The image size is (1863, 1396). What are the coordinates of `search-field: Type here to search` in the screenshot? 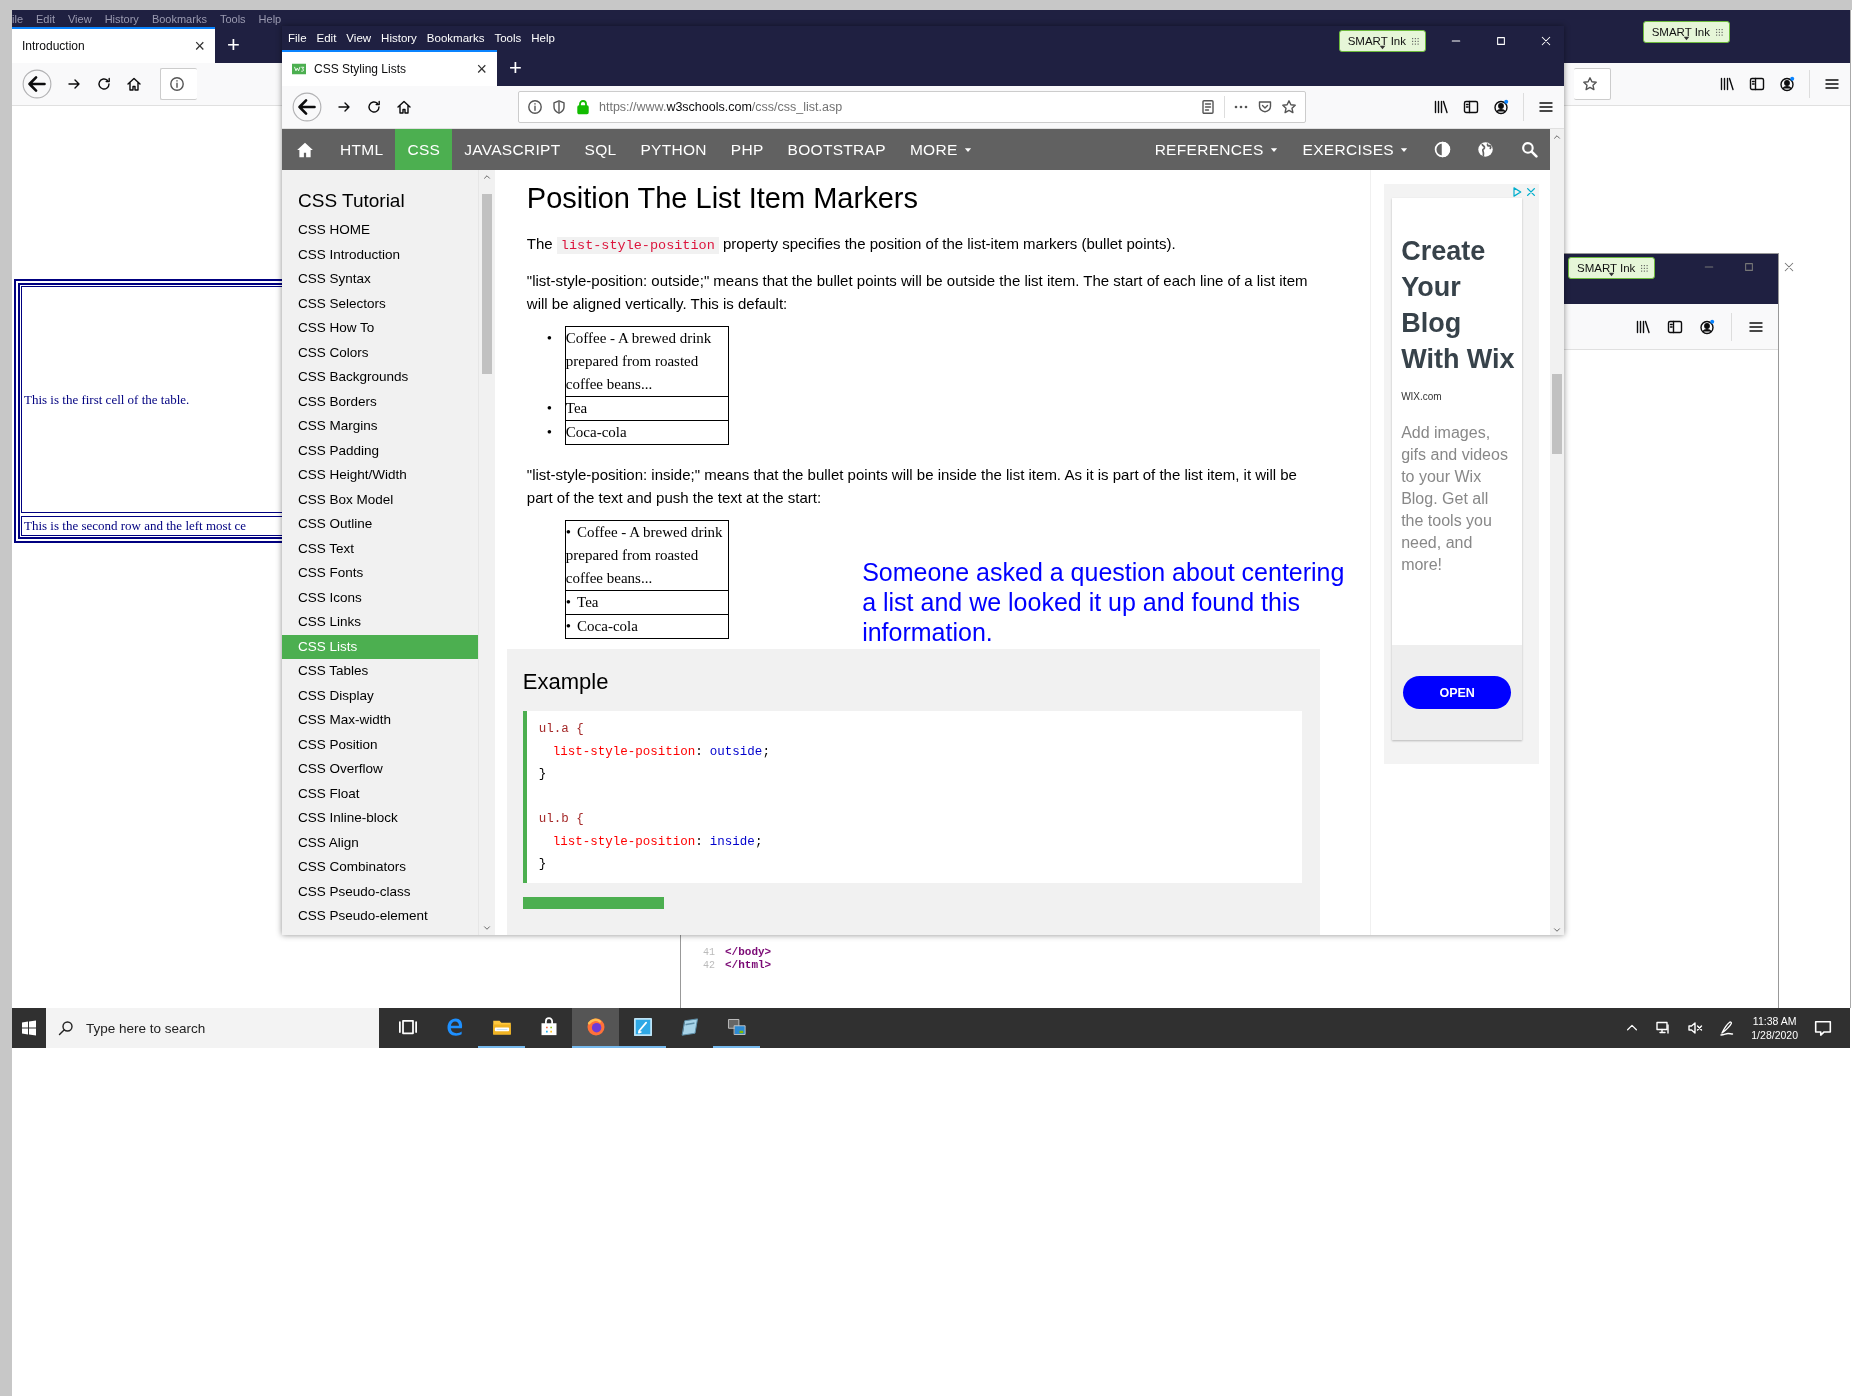 It's located at (212, 1028).